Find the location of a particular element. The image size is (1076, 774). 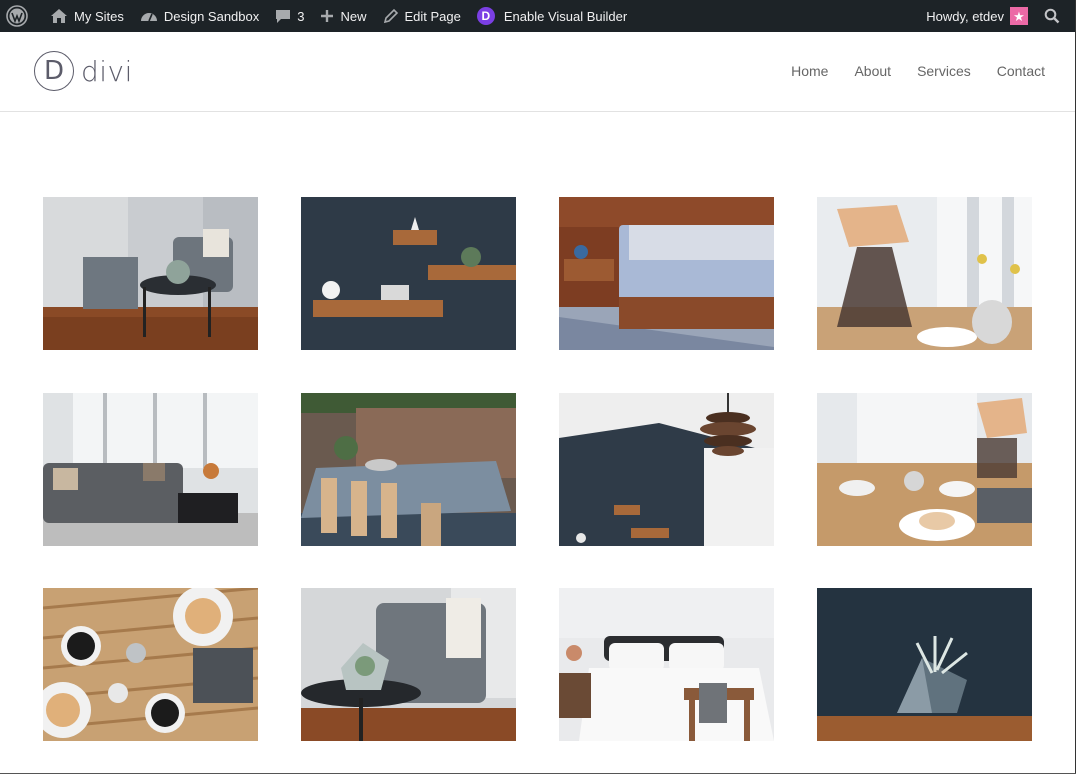

gallery-image-coffee-and-donuts-overhead is located at coordinates (150, 664).